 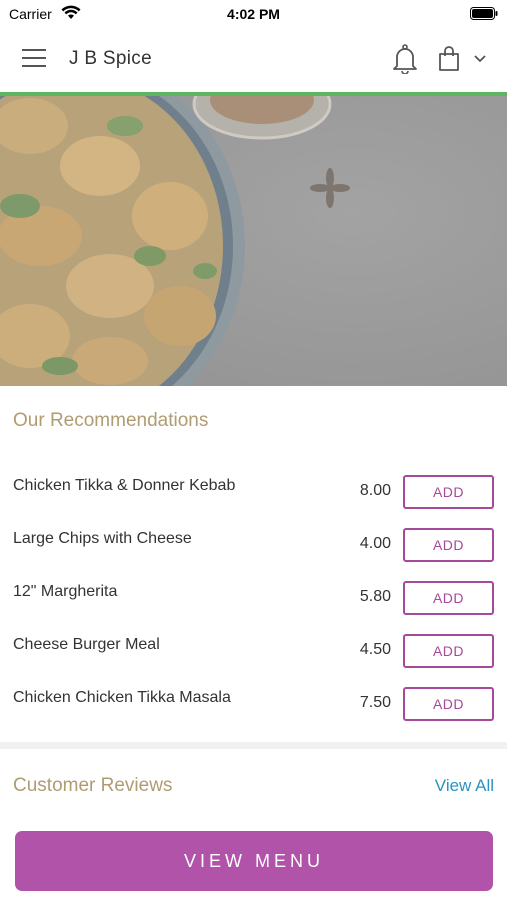 What do you see at coordinates (253, 655) in the screenshot?
I see `list-item: Cheese Burger Meal 4.50 ADD` at bounding box center [253, 655].